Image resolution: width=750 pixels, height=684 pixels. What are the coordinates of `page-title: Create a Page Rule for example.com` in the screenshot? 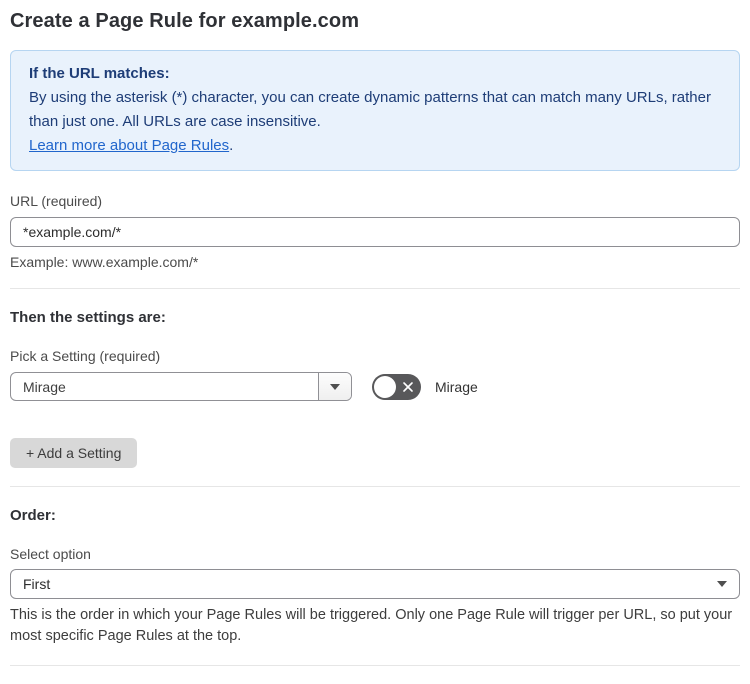 It's located at (185, 21).